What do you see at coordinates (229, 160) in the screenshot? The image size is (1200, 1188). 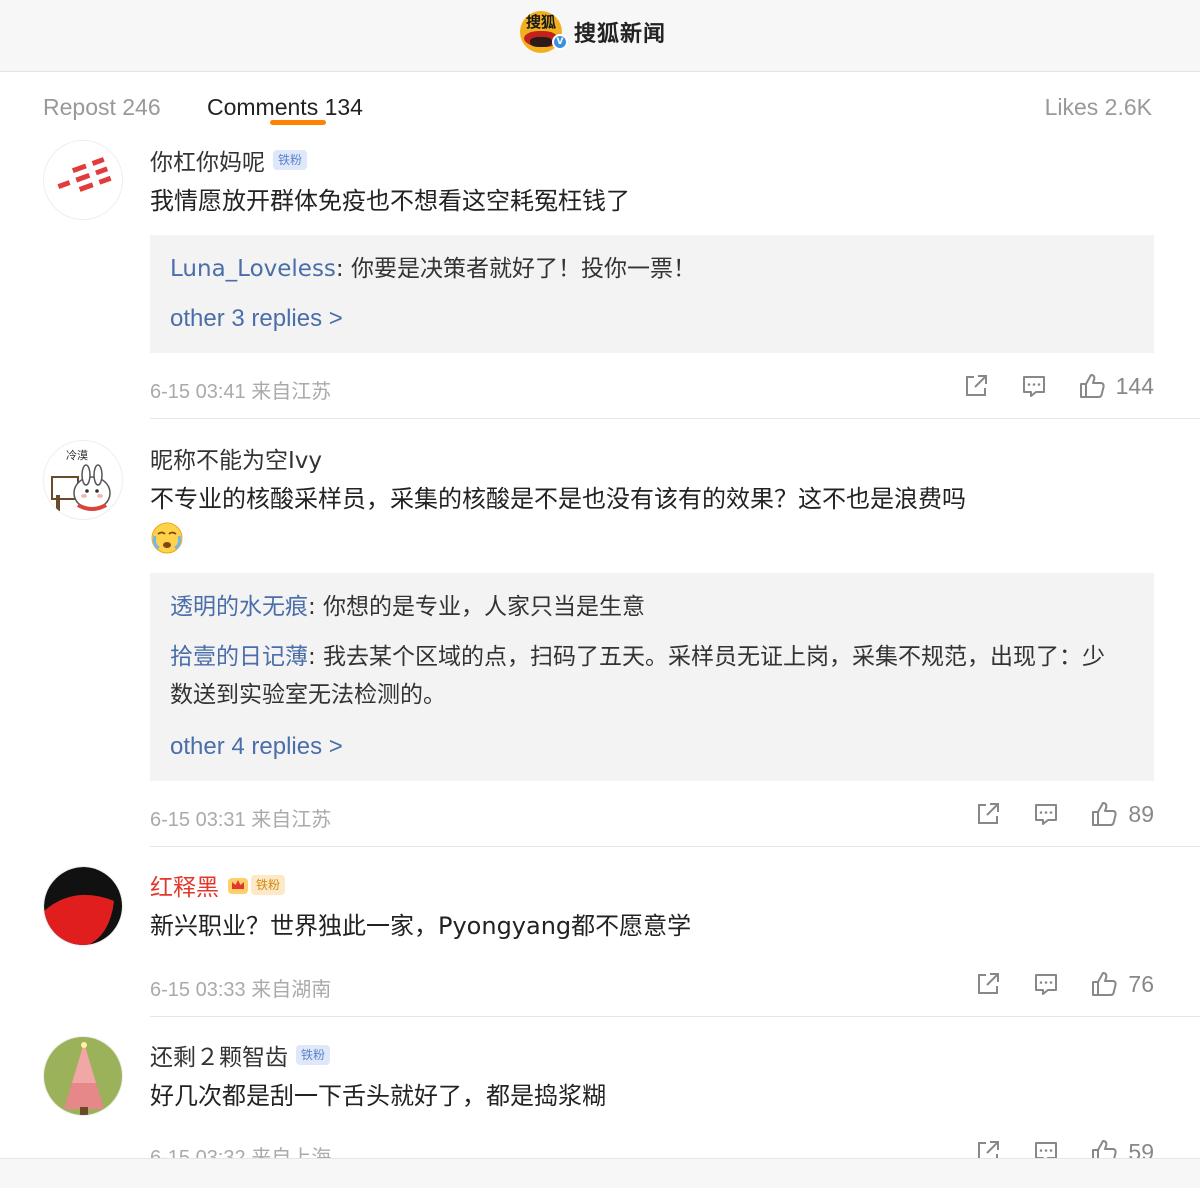 I see `comment-username: 你杠你妈呢 铁粉` at bounding box center [229, 160].